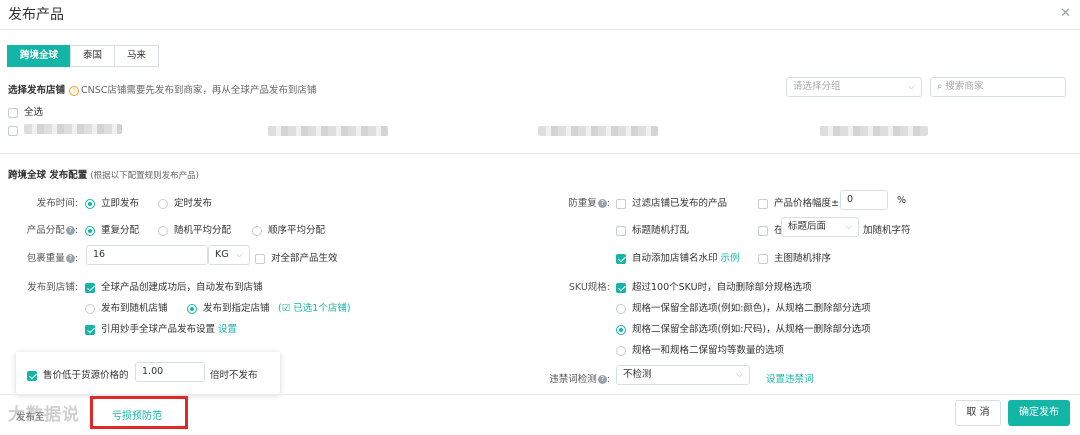  What do you see at coordinates (257, 230) in the screenshot?
I see `allocation-sequential-radio` at bounding box center [257, 230].